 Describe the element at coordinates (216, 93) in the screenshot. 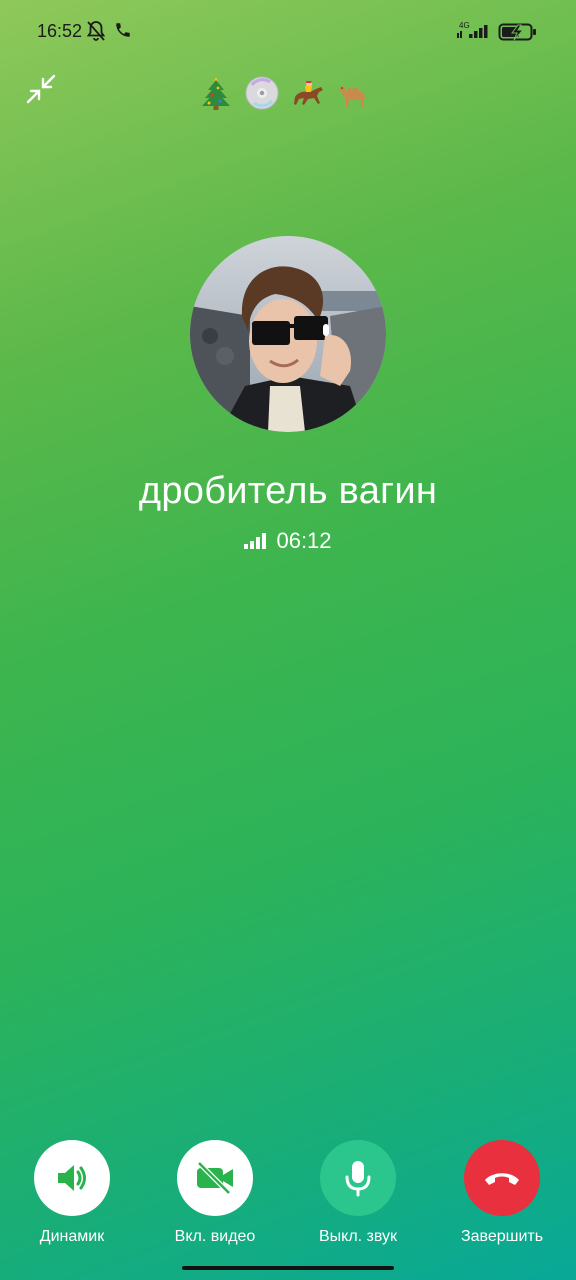

I see `christmas-tree-icon` at that location.